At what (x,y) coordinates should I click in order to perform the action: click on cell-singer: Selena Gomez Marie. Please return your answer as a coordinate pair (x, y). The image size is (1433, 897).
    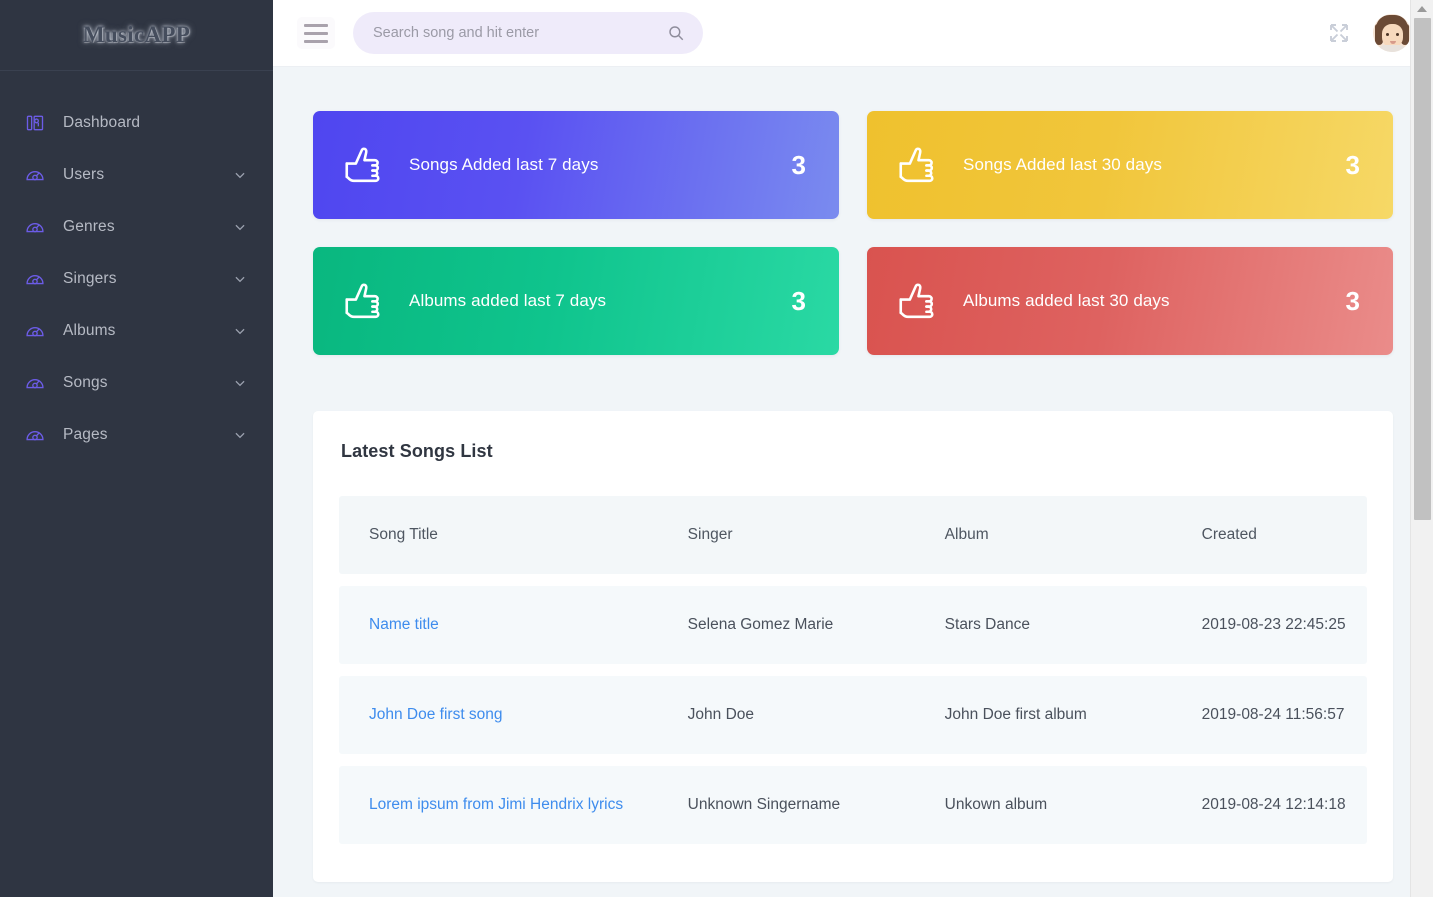
    Looking at the image, I should click on (786, 625).